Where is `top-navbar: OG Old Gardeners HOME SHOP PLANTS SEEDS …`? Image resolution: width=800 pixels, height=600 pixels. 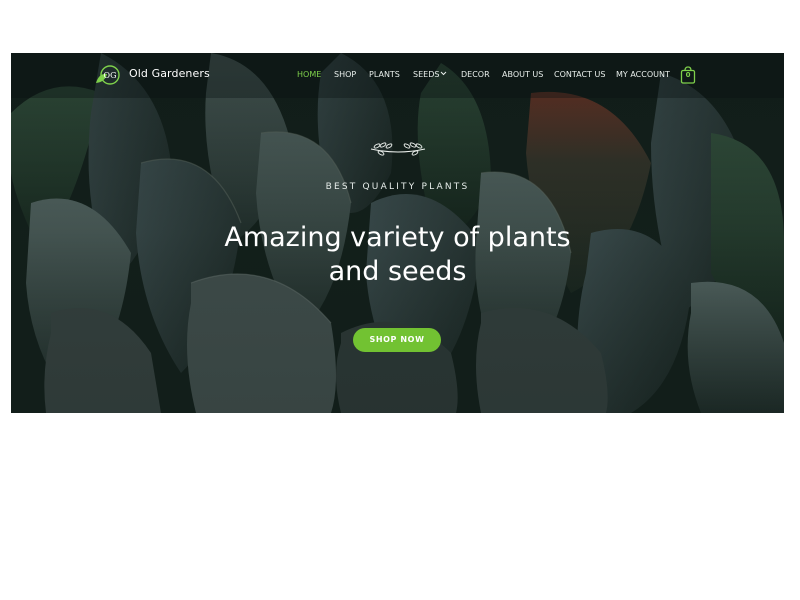
top-navbar: OG Old Gardeners HOME SHOP PLANTS SEEDS … is located at coordinates (397, 75).